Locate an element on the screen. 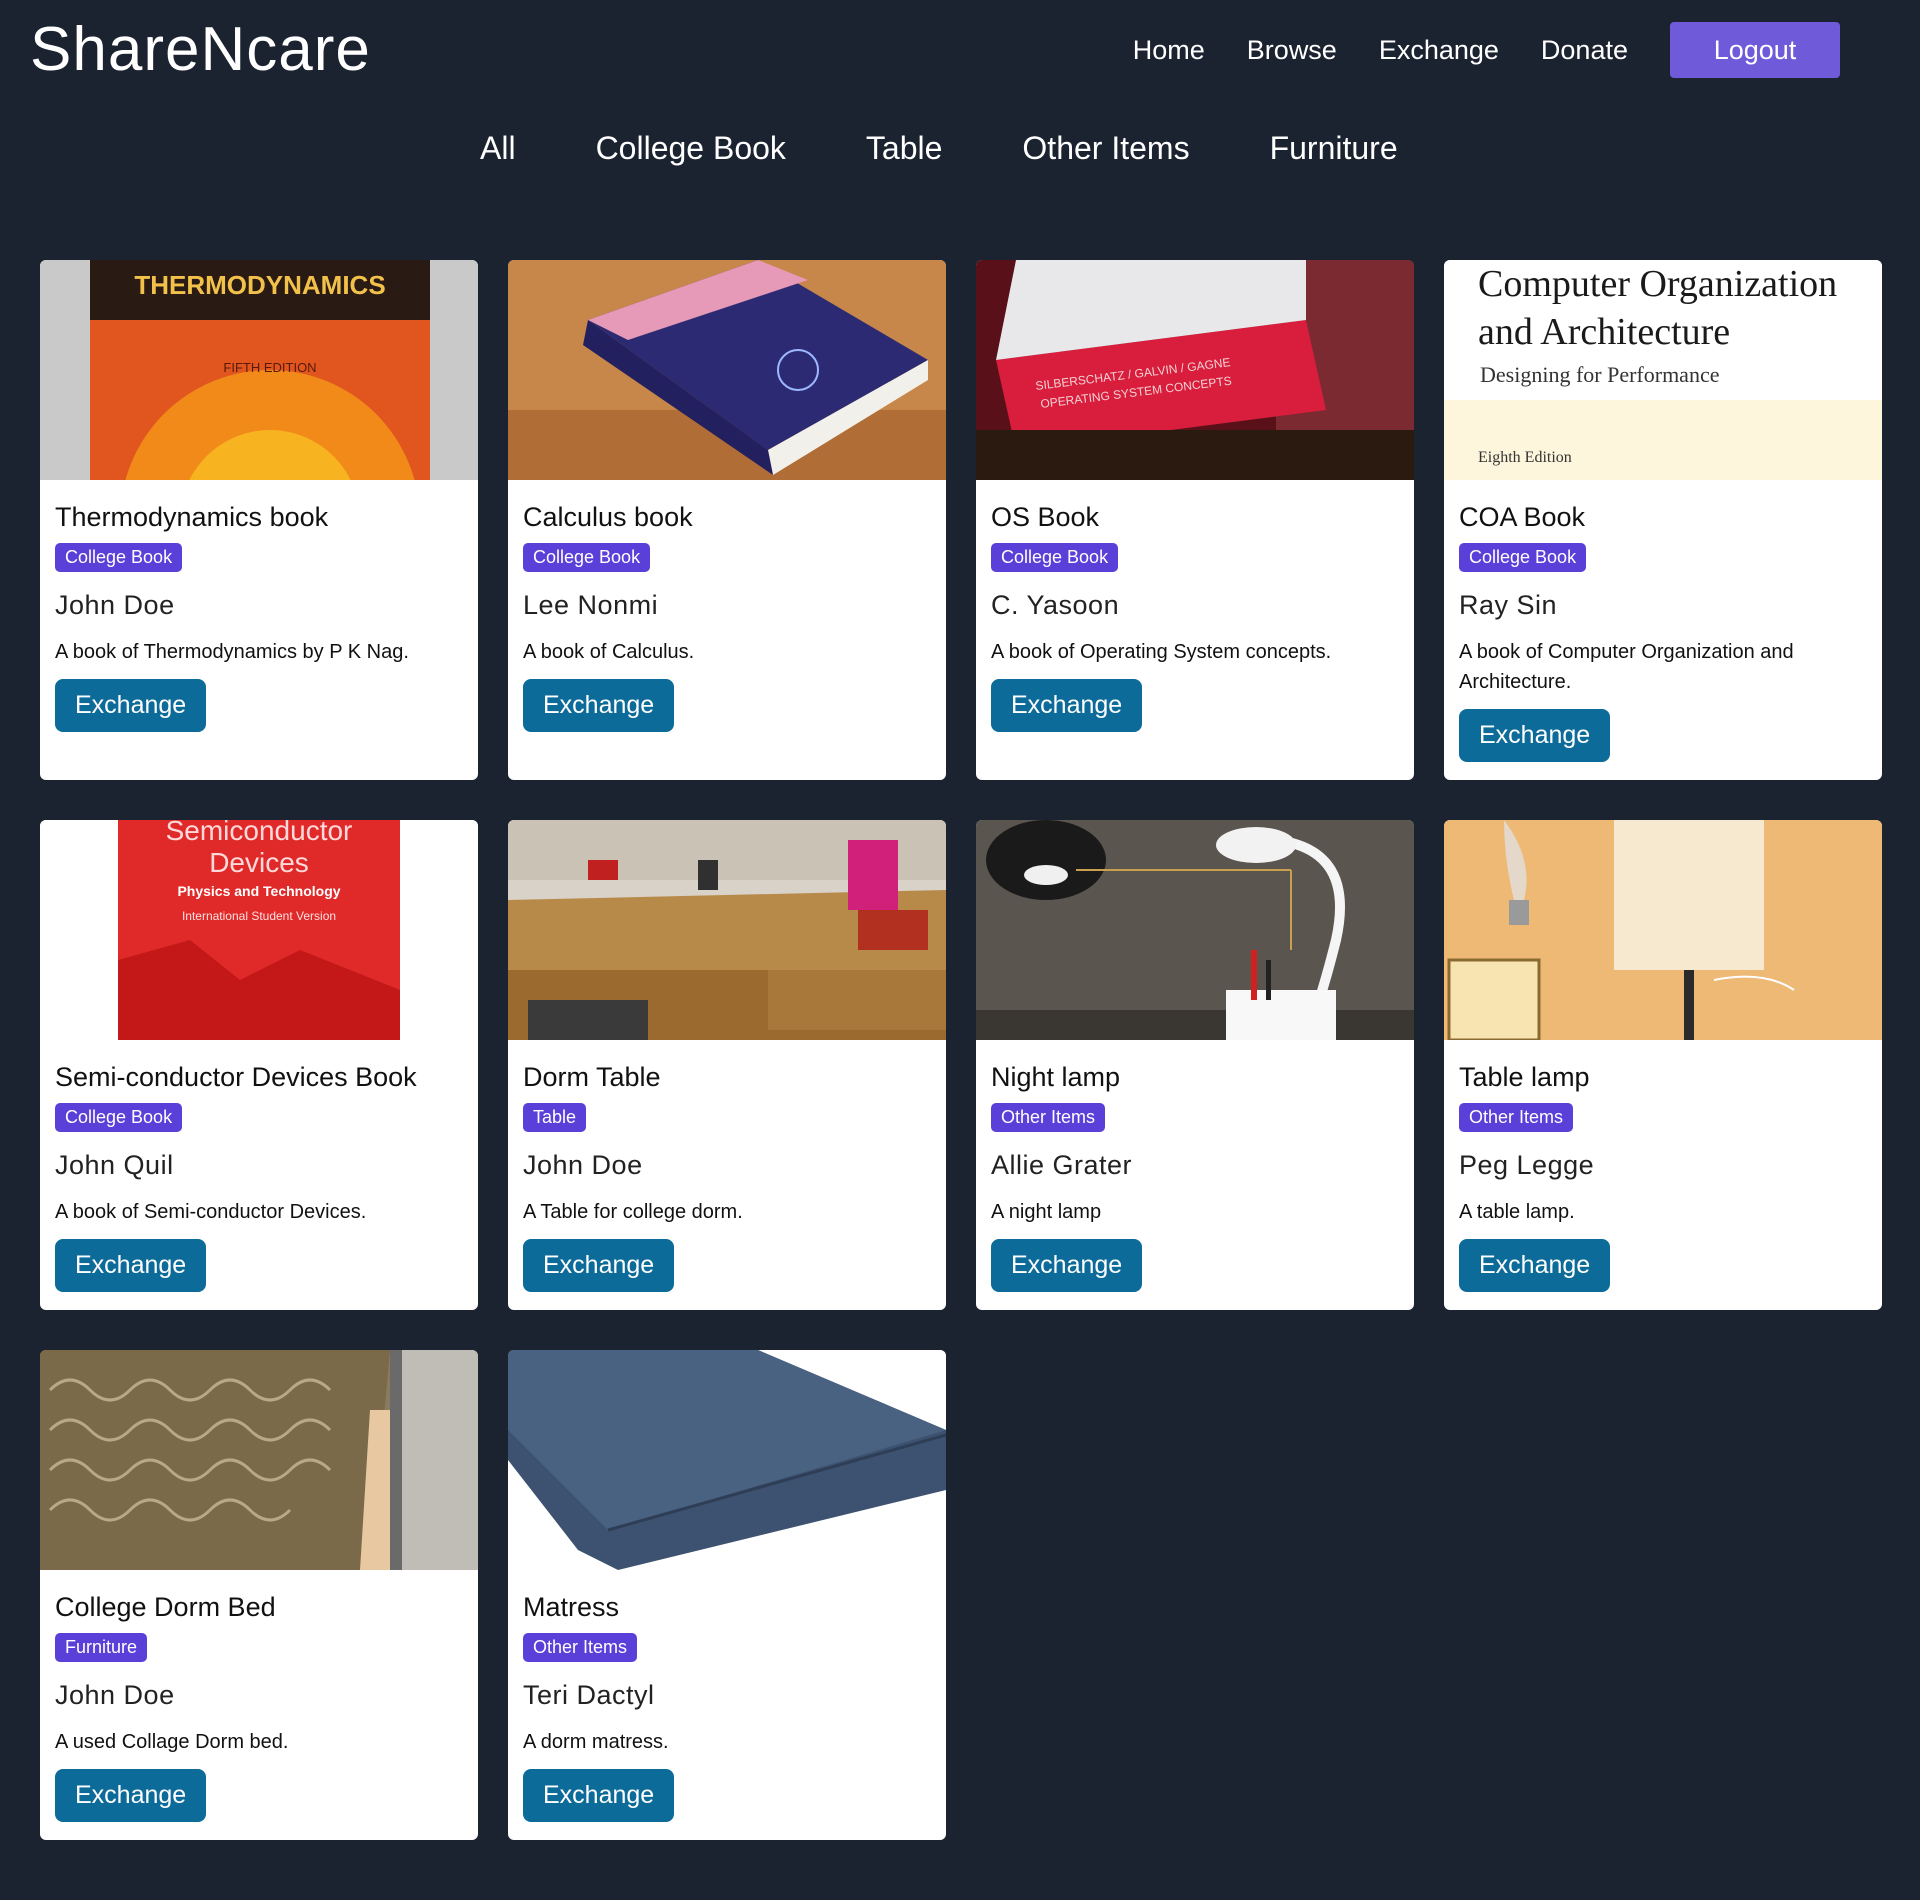 Image resolution: width=1920 pixels, height=1900 pixels. item-description: A book of Operating System concepts. is located at coordinates (1161, 652).